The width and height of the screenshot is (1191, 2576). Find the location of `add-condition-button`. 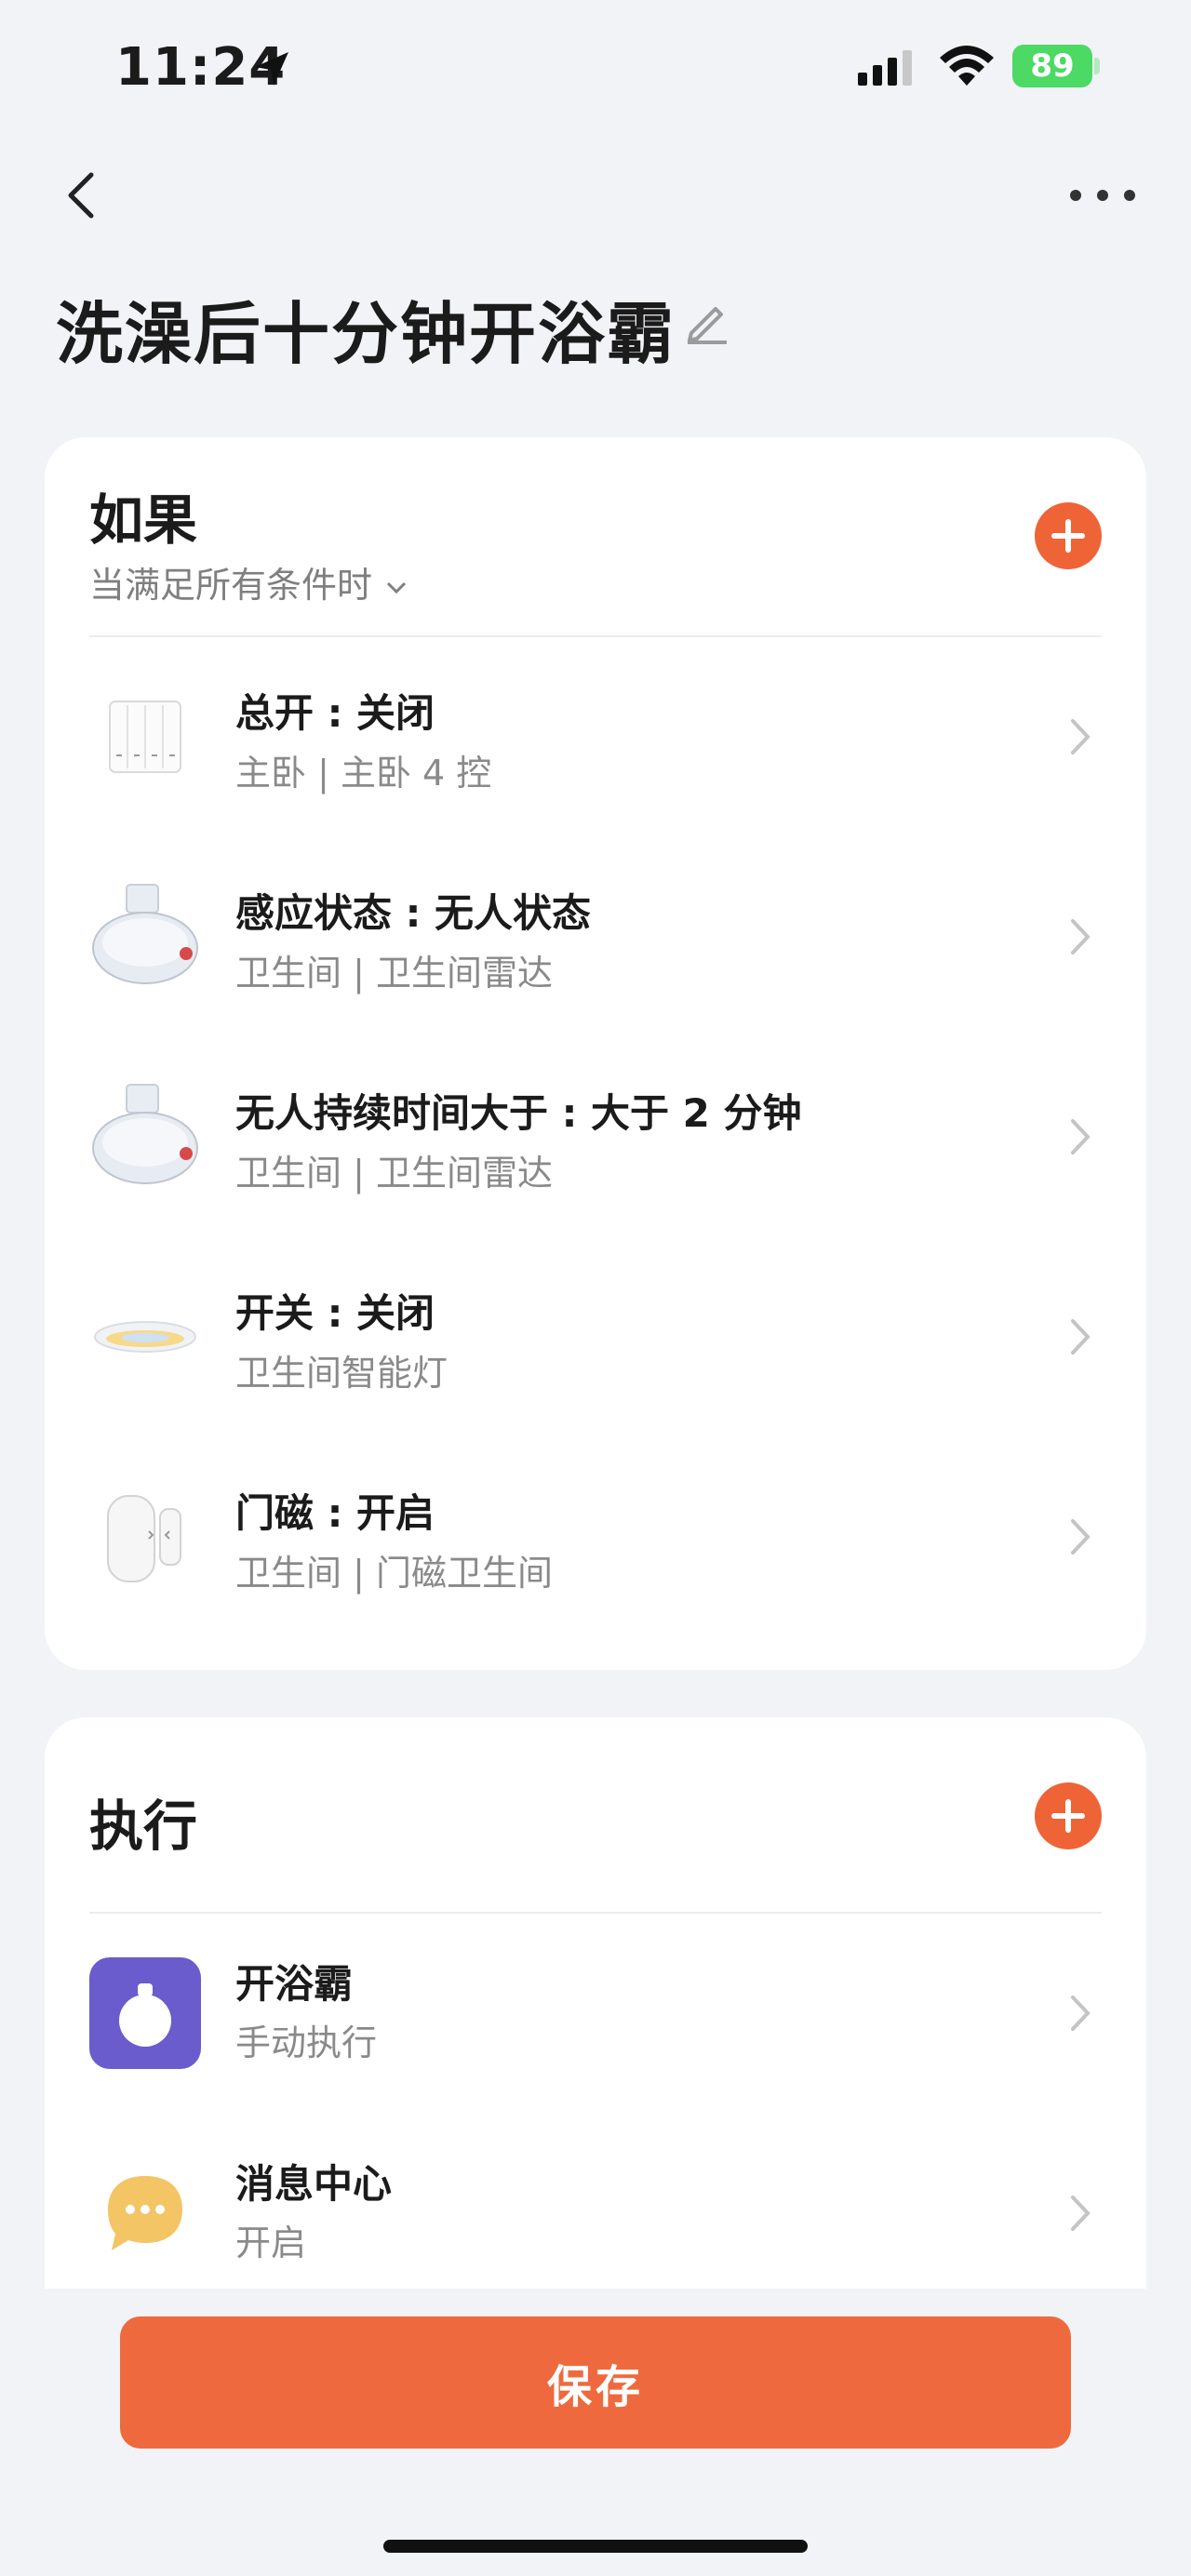

add-condition-button is located at coordinates (1068, 535).